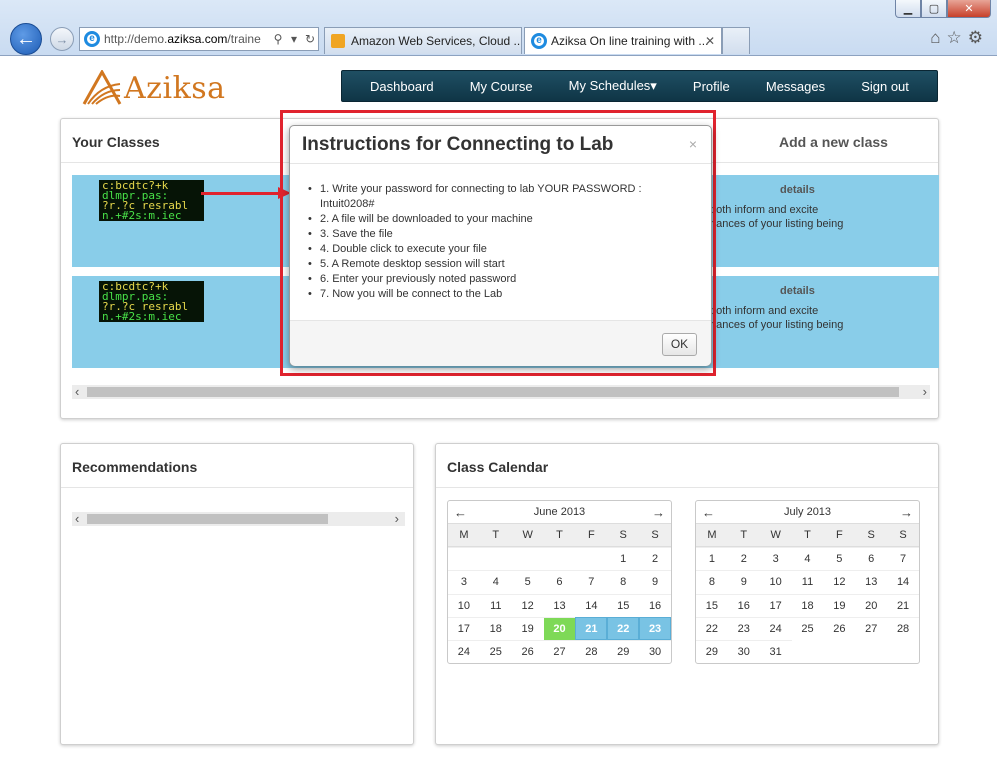  Describe the element at coordinates (775, 651) in the screenshot. I see `calendar-day: 31` at that location.